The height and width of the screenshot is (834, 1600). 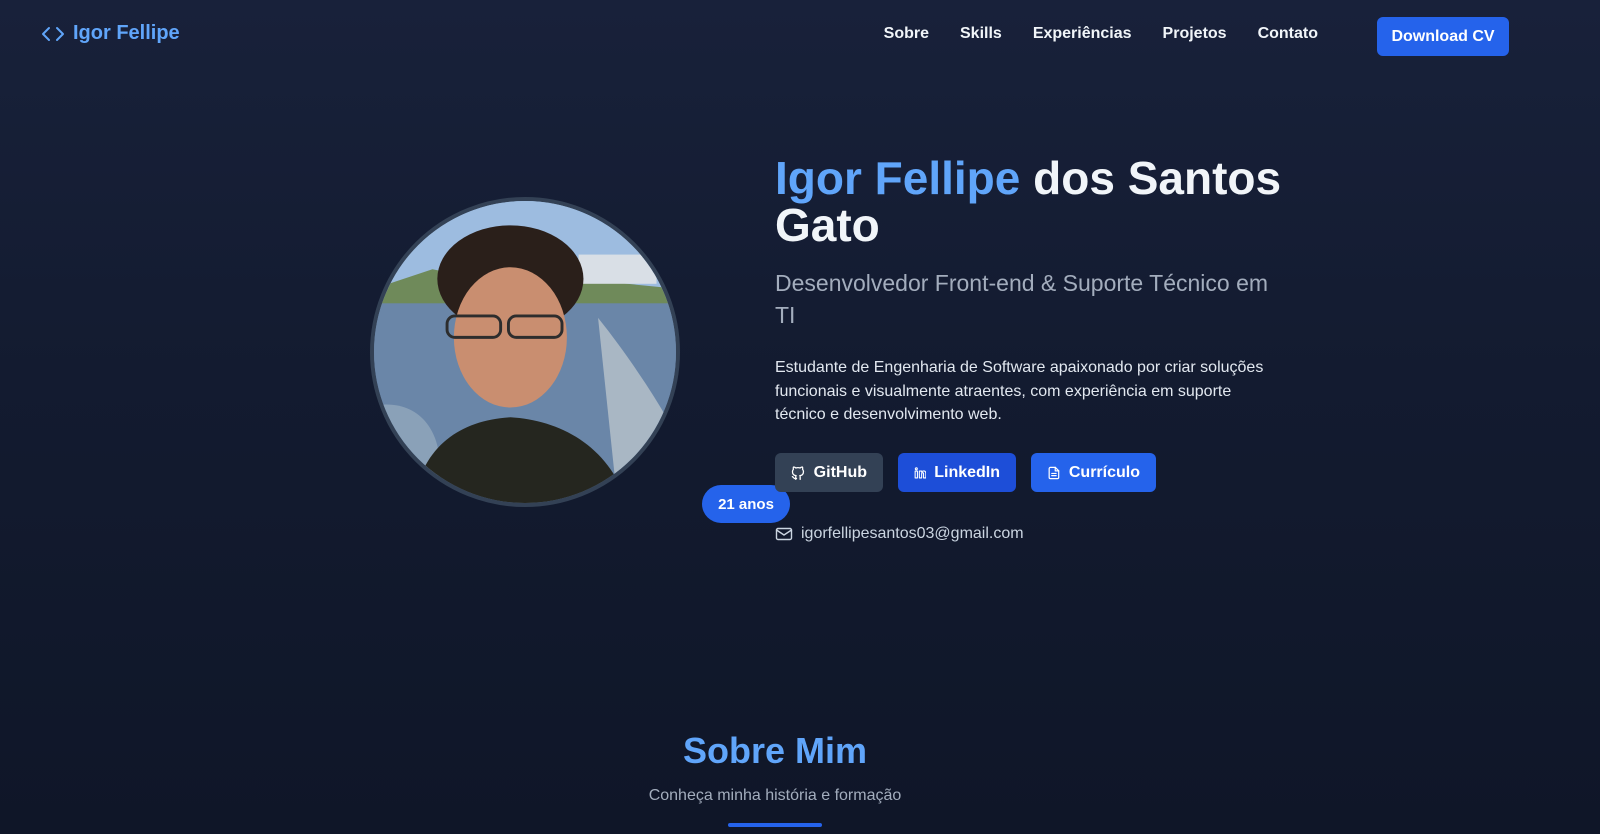 I want to click on email-text: igorfellipesantos03@gmail.com, so click(x=912, y=533).